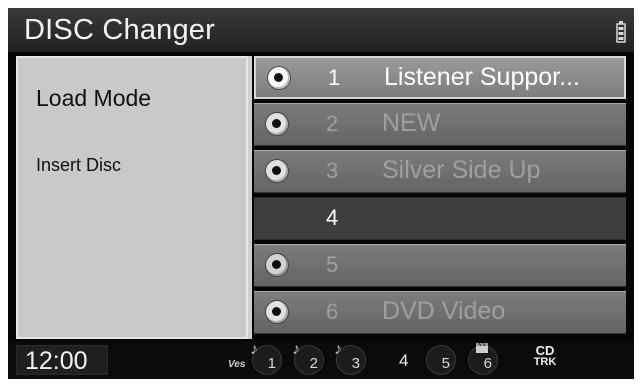  Describe the element at coordinates (332, 217) in the screenshot. I see `slot-number: 4` at that location.